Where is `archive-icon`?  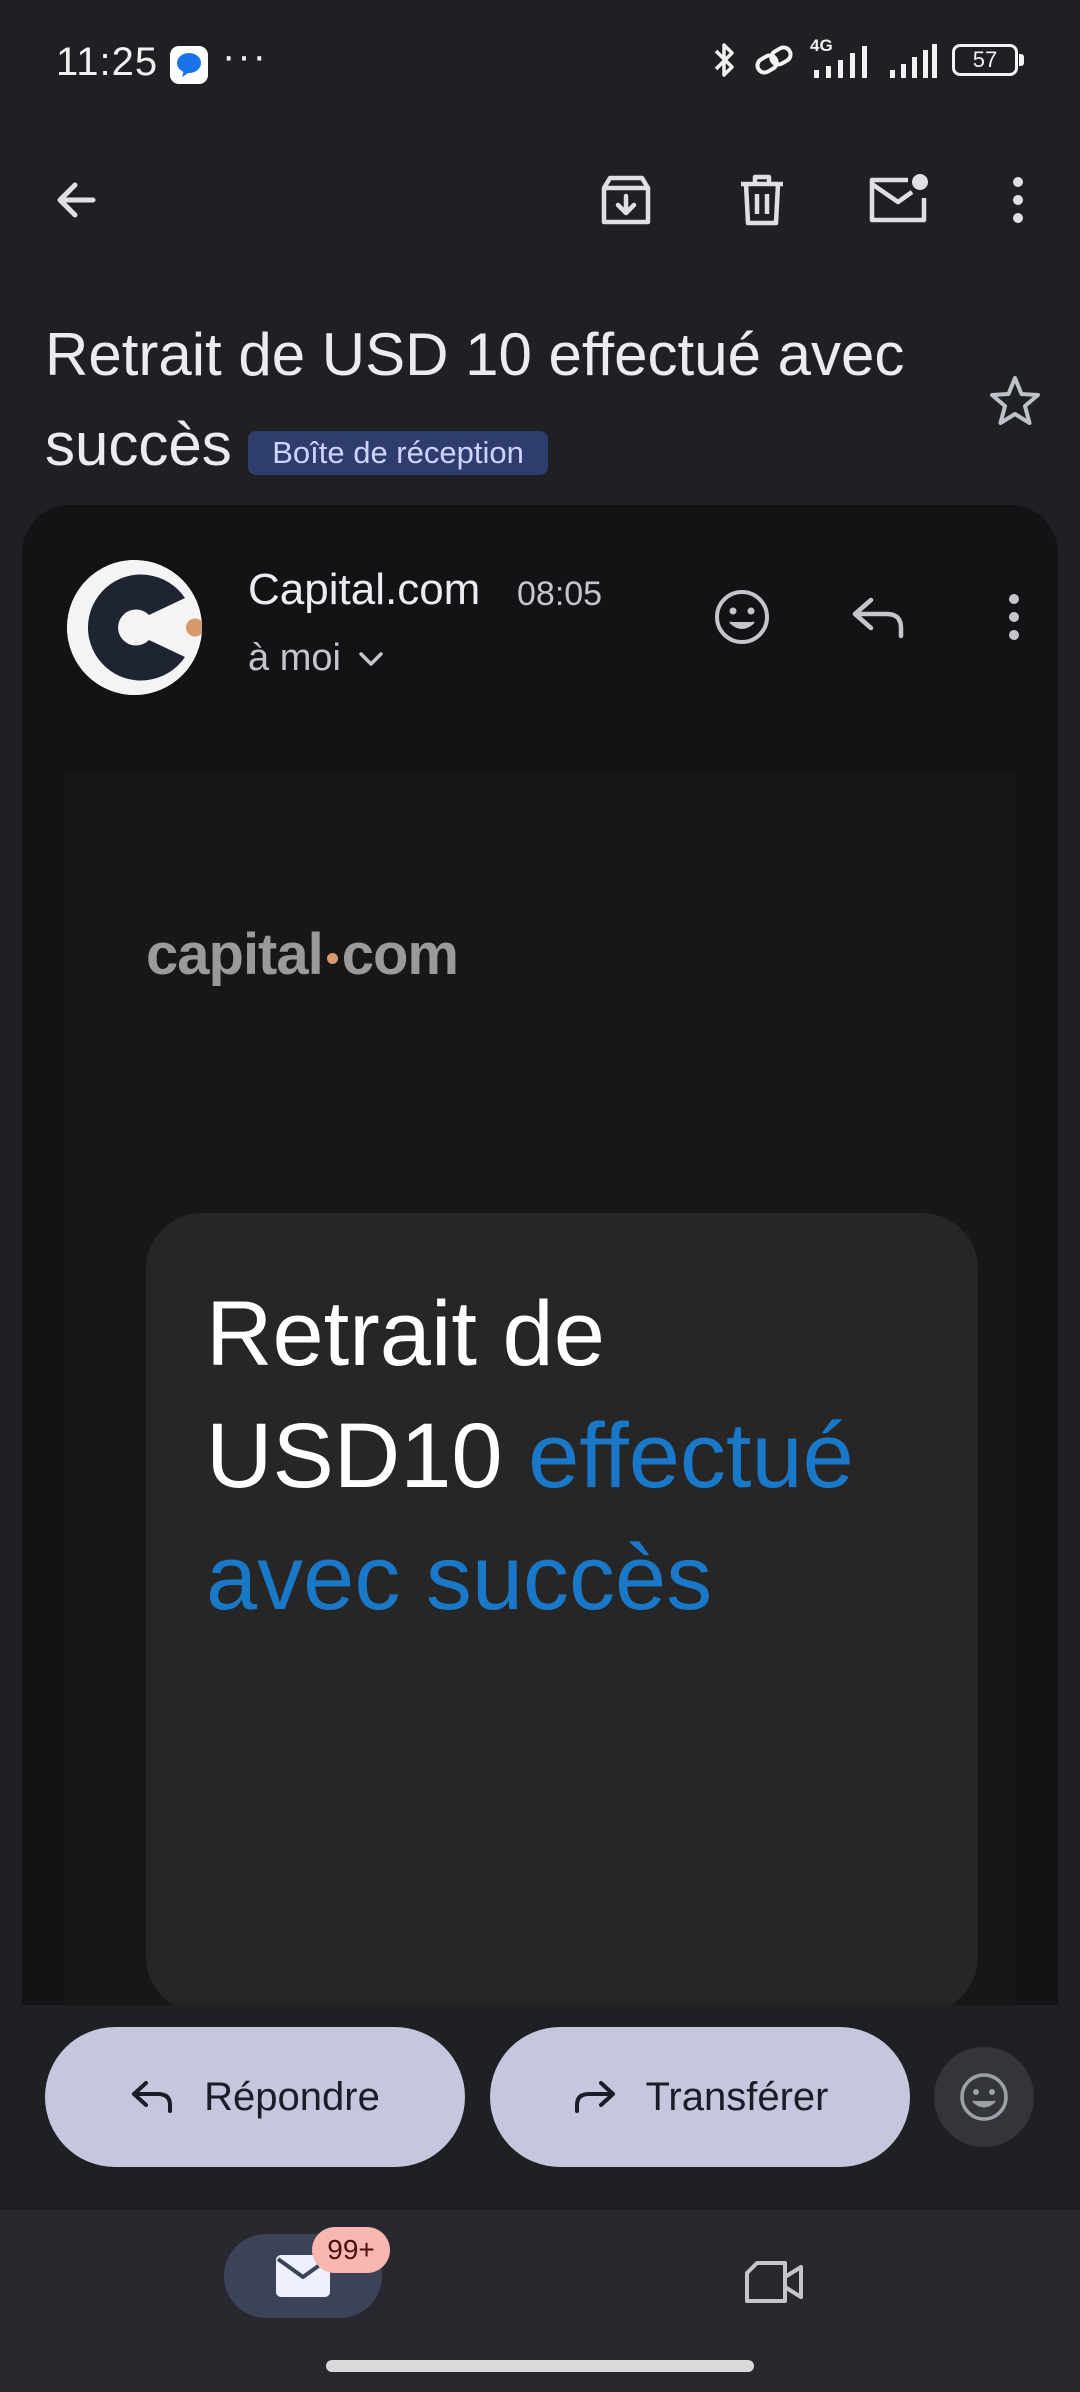 archive-icon is located at coordinates (626, 200).